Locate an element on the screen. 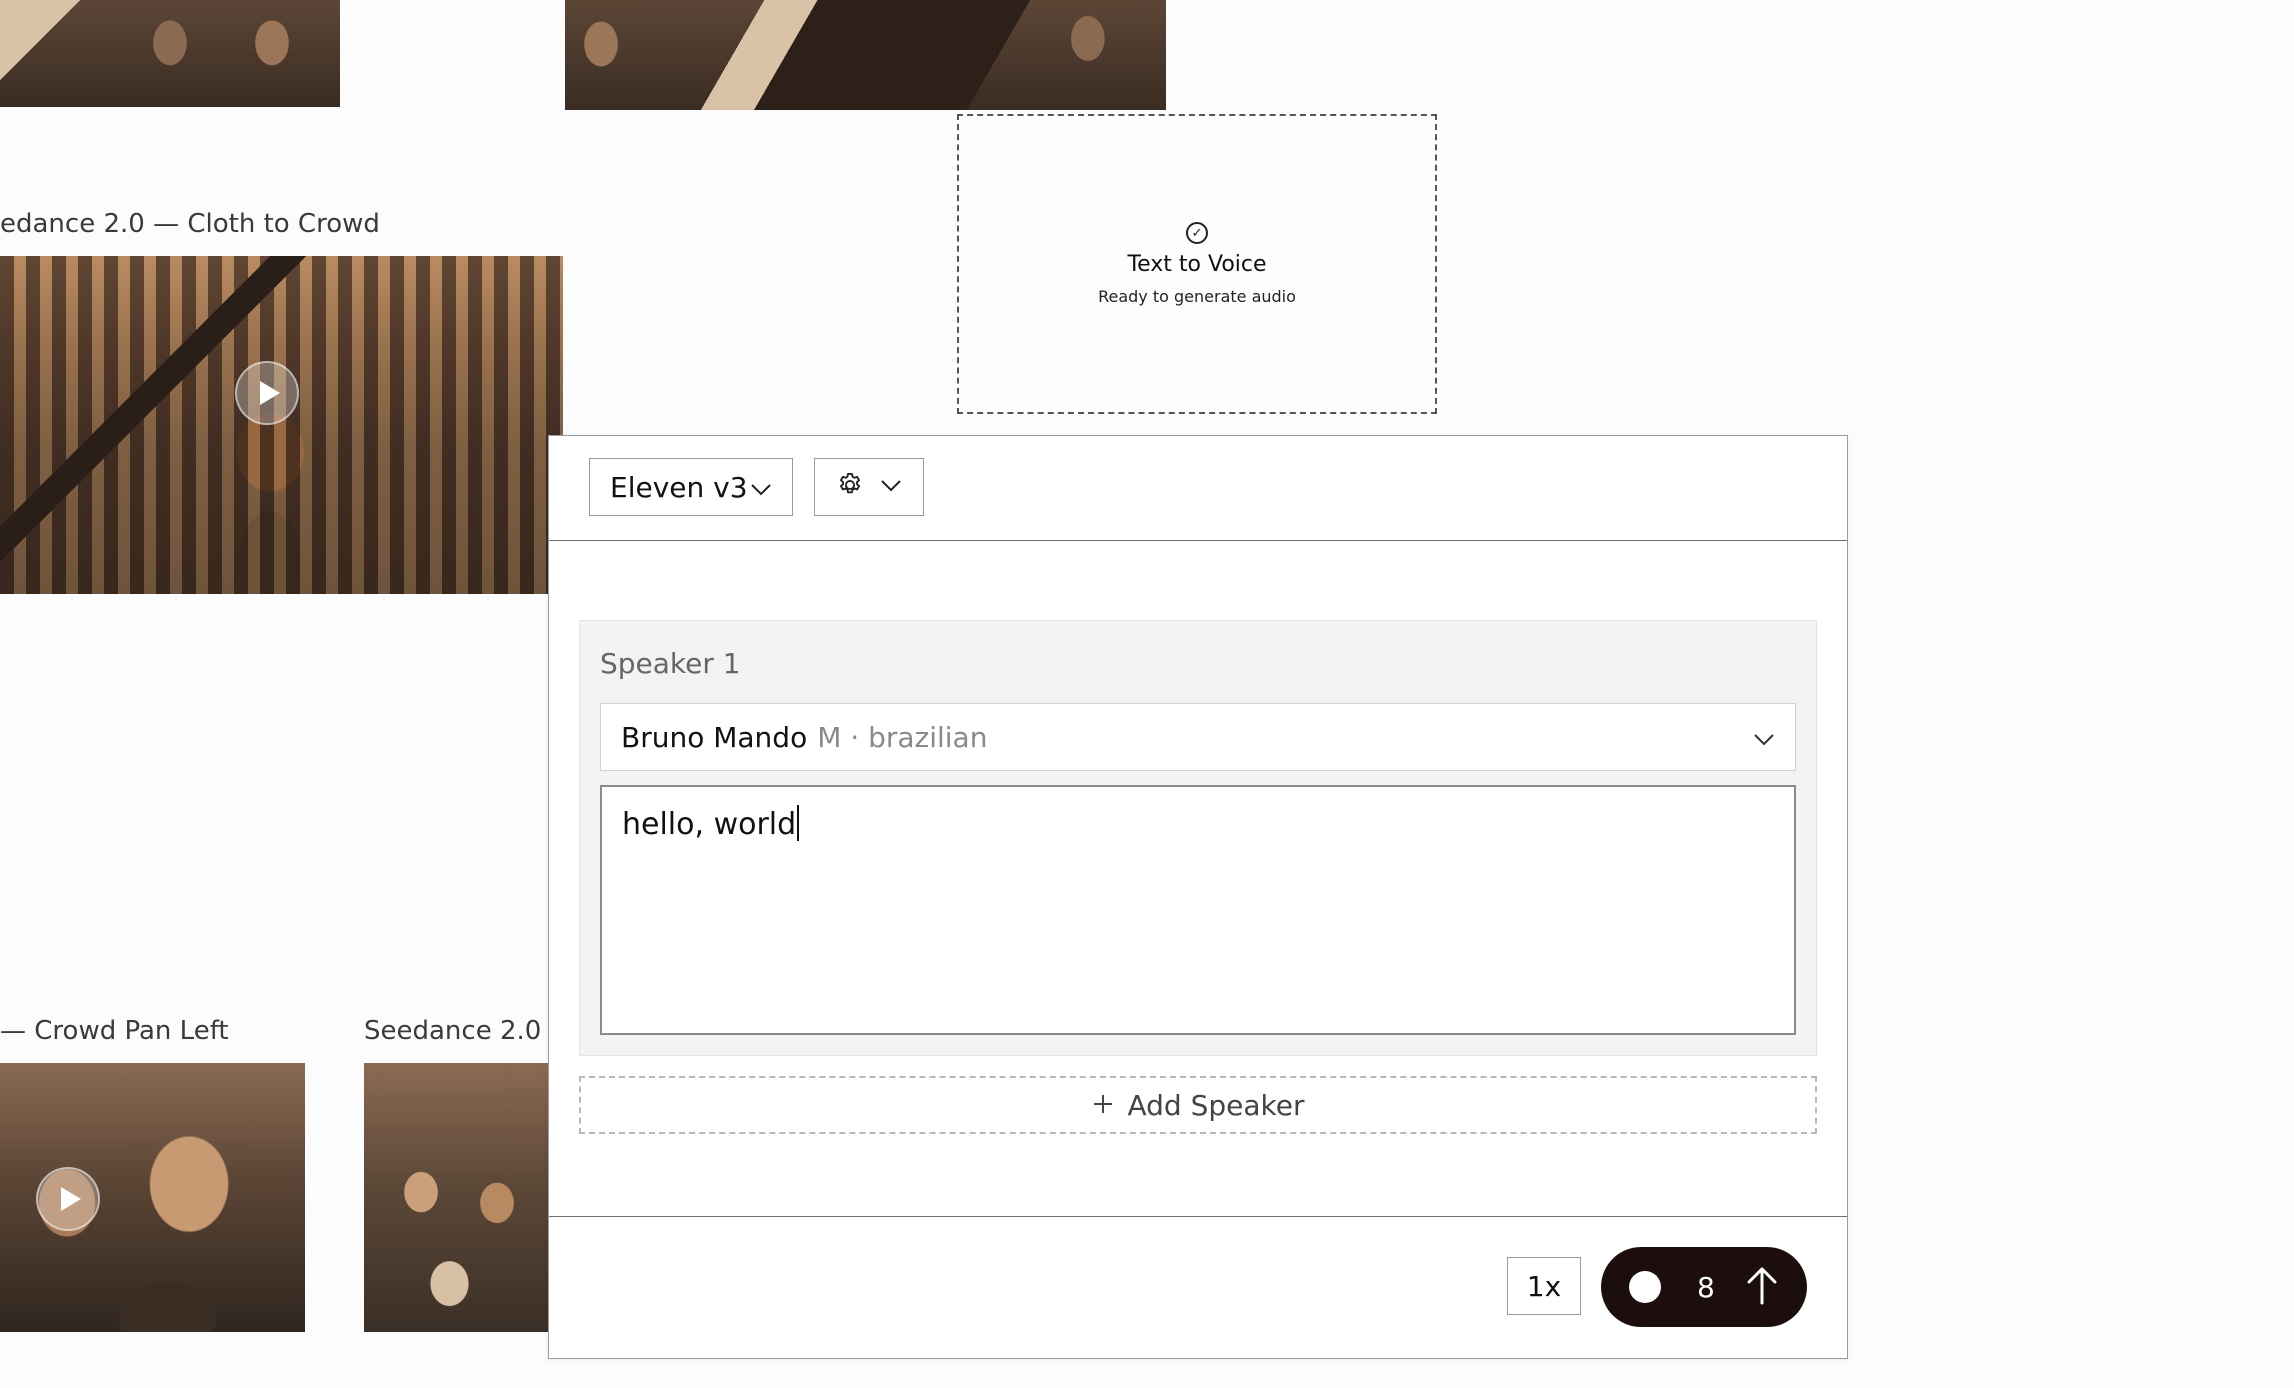 Image resolution: width=2294 pixels, height=1388 pixels. generate-button: 8 is located at coordinates (1704, 1287).